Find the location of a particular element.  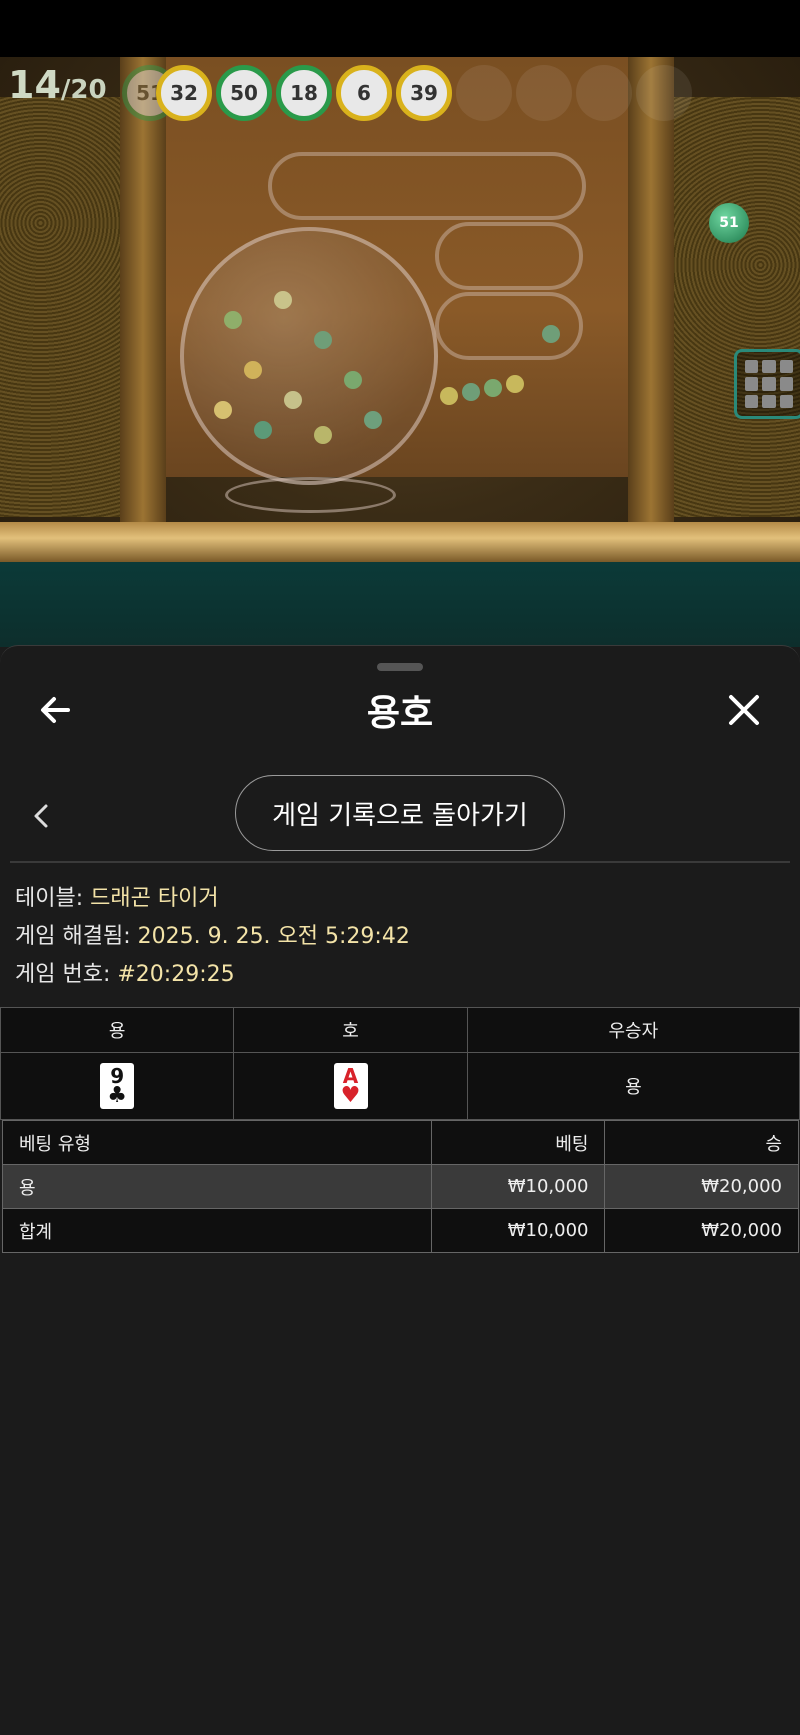

dragon-header: 용 is located at coordinates (117, 1030).